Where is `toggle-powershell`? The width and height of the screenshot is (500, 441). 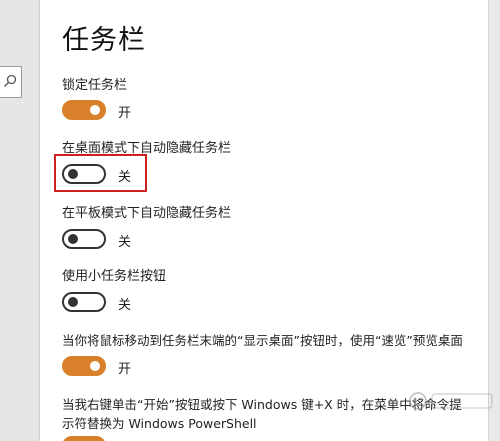
toggle-powershell is located at coordinates (84, 438).